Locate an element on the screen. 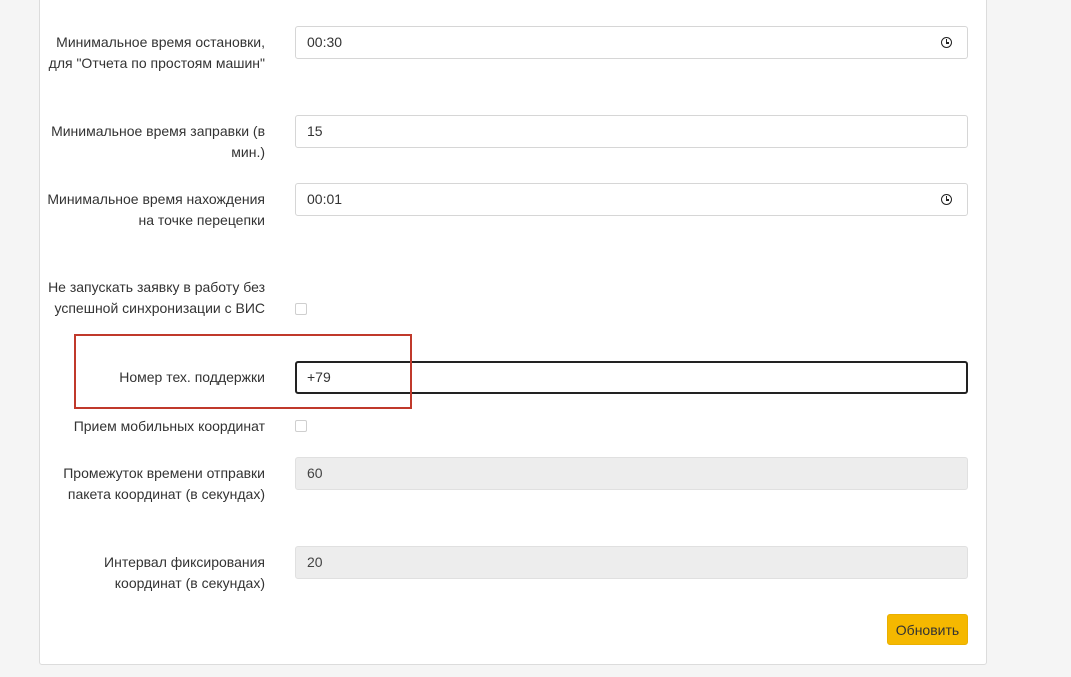 This screenshot has width=1071, height=677. coord-fix-interval-input: 20 is located at coordinates (631, 562).